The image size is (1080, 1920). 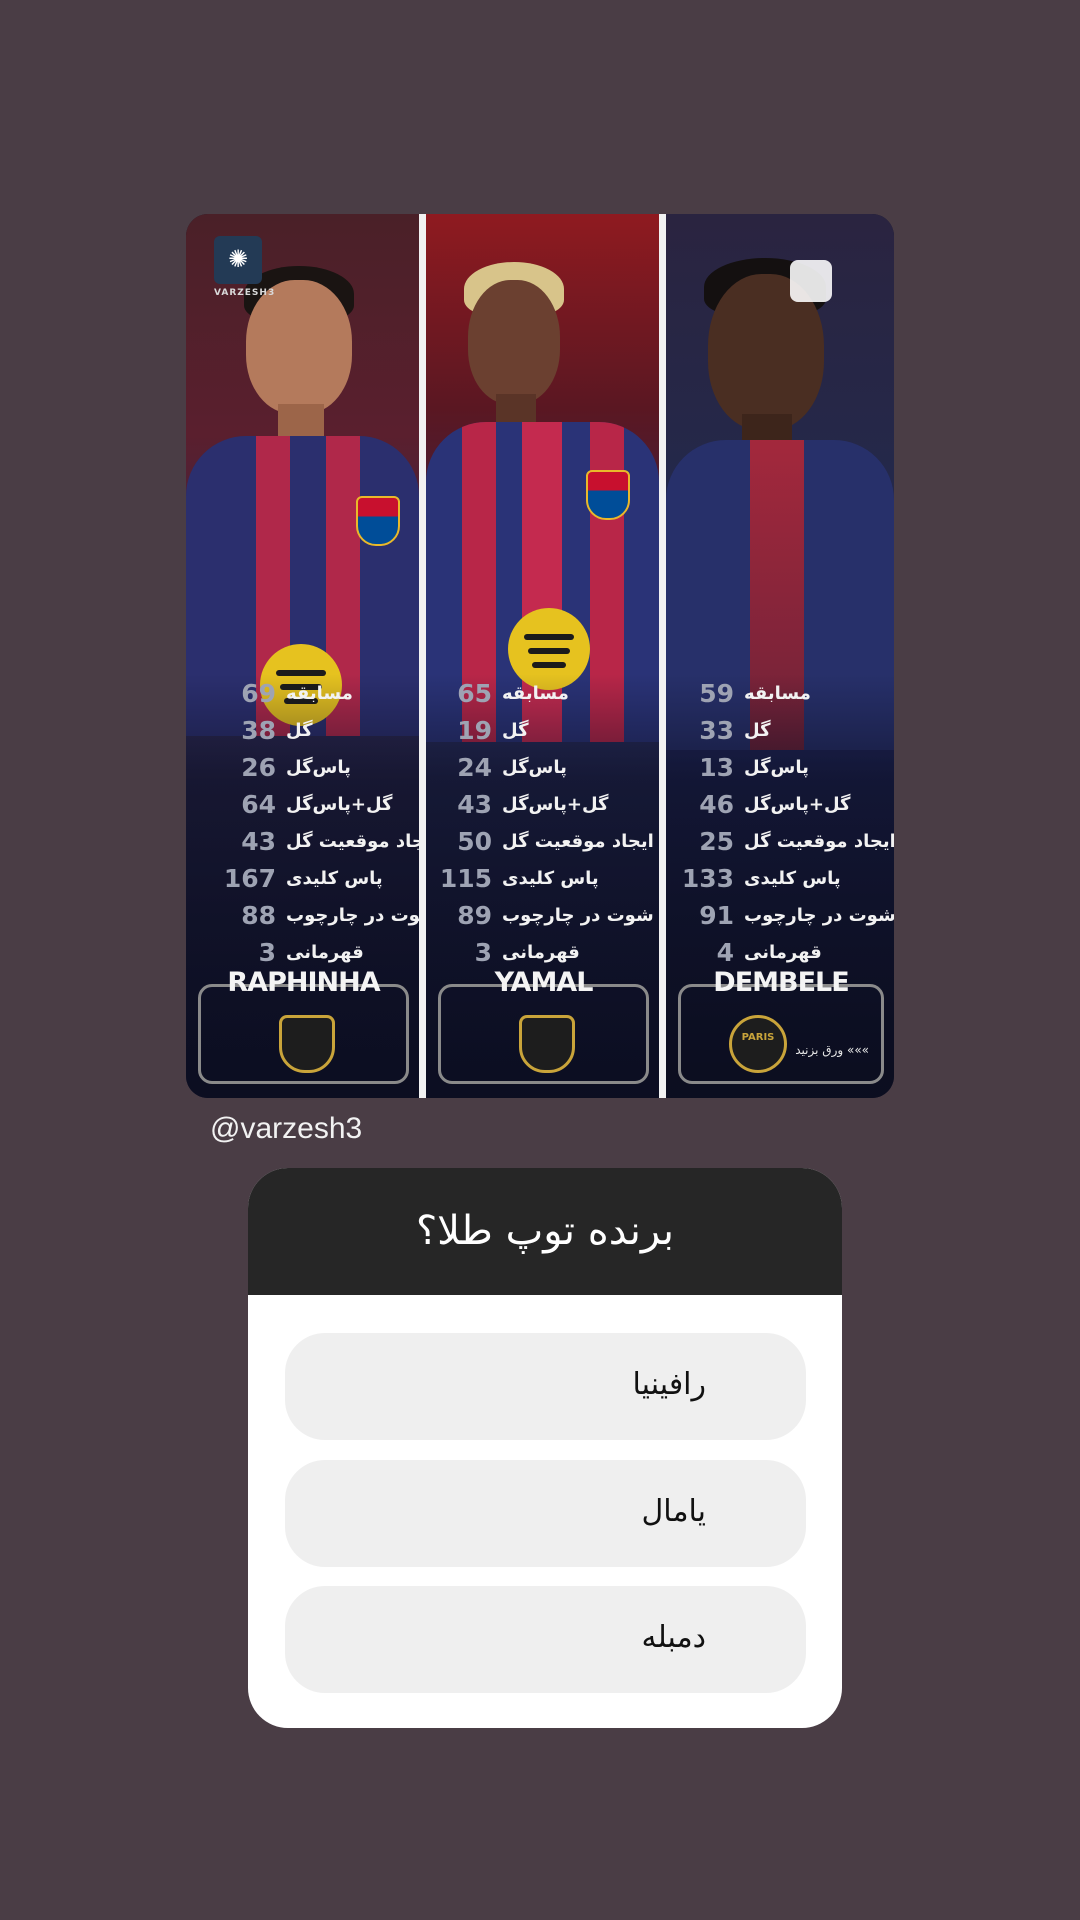 I want to click on stat-value: 59, so click(x=716, y=693).